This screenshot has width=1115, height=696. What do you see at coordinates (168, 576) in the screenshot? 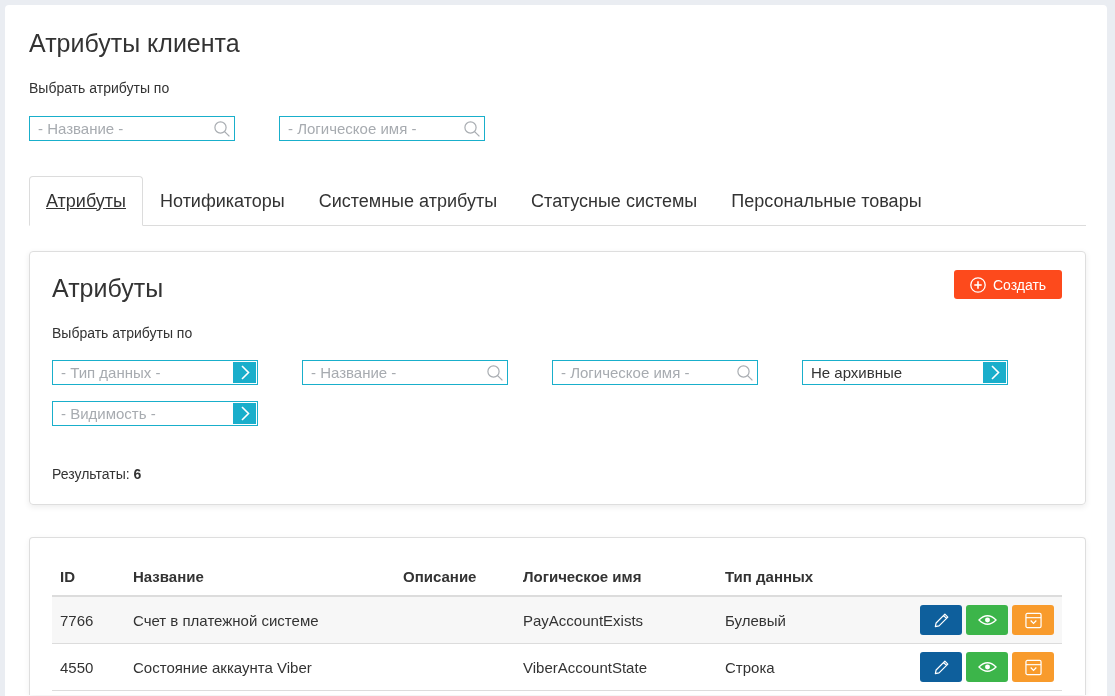
I see `column-header: Название` at bounding box center [168, 576].